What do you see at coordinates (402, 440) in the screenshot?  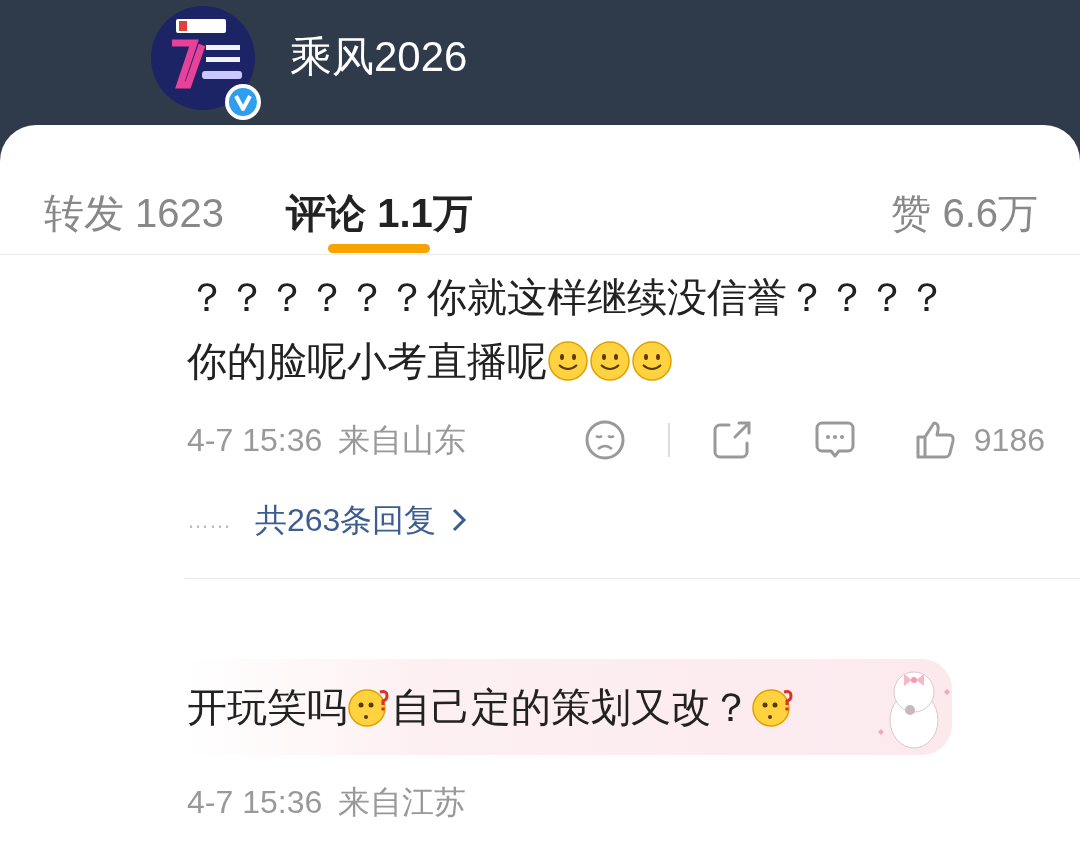 I see `comment-location: 来自山东` at bounding box center [402, 440].